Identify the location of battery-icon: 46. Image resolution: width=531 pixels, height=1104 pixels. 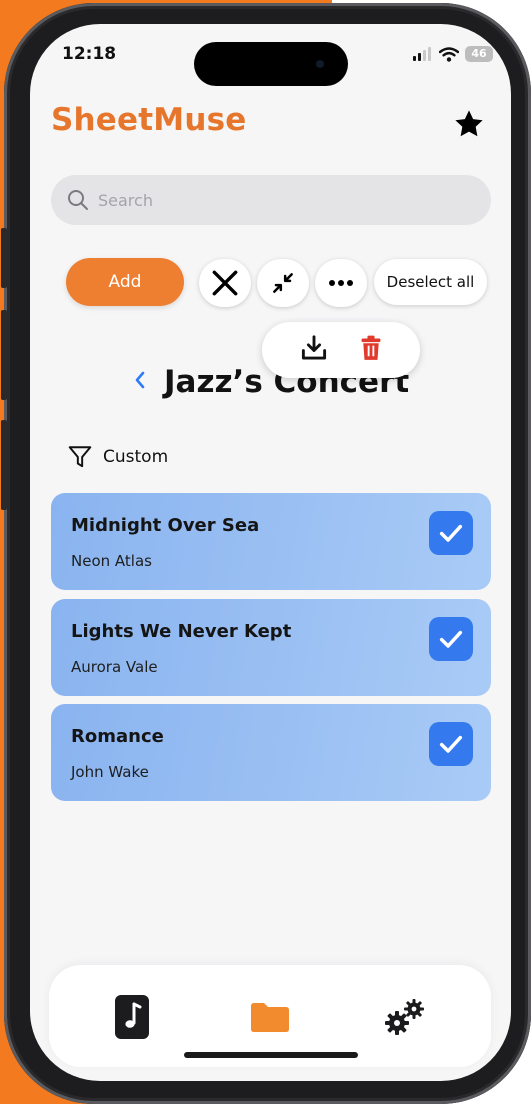
(479, 54).